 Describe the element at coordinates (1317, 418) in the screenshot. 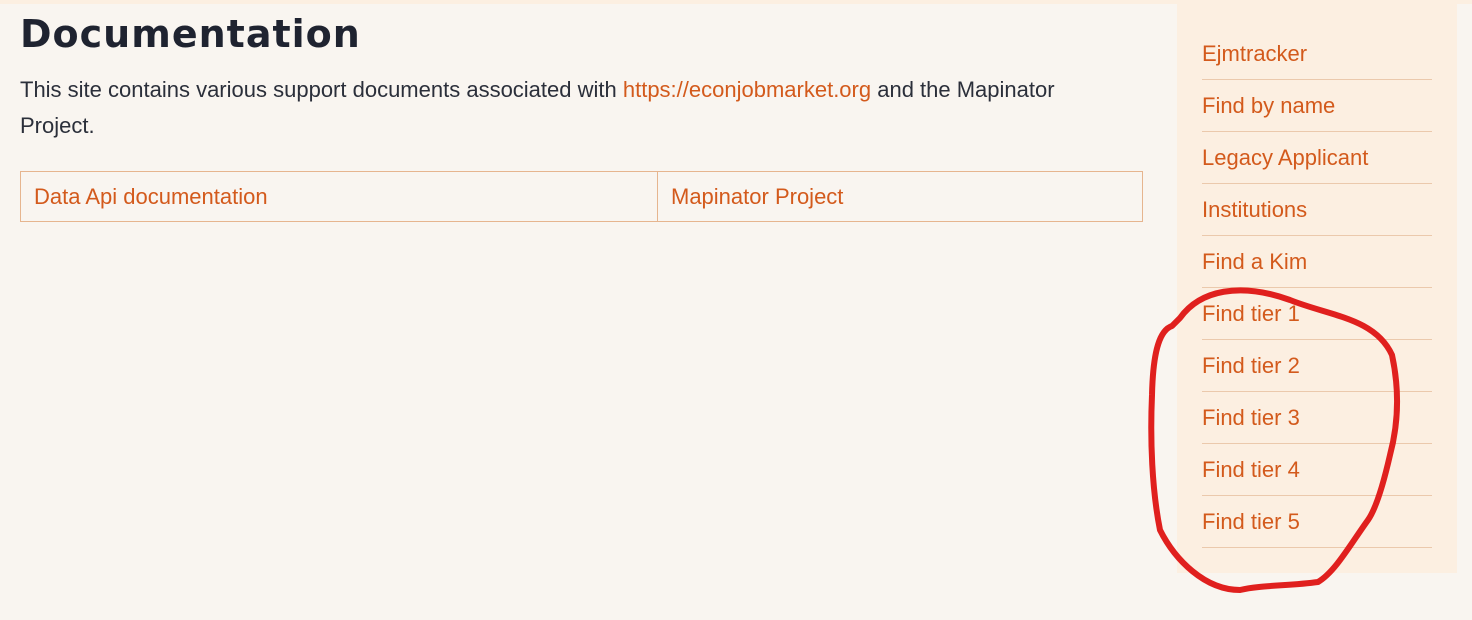

I see `sidebar-item-find-tier-3: Find tier 3` at that location.